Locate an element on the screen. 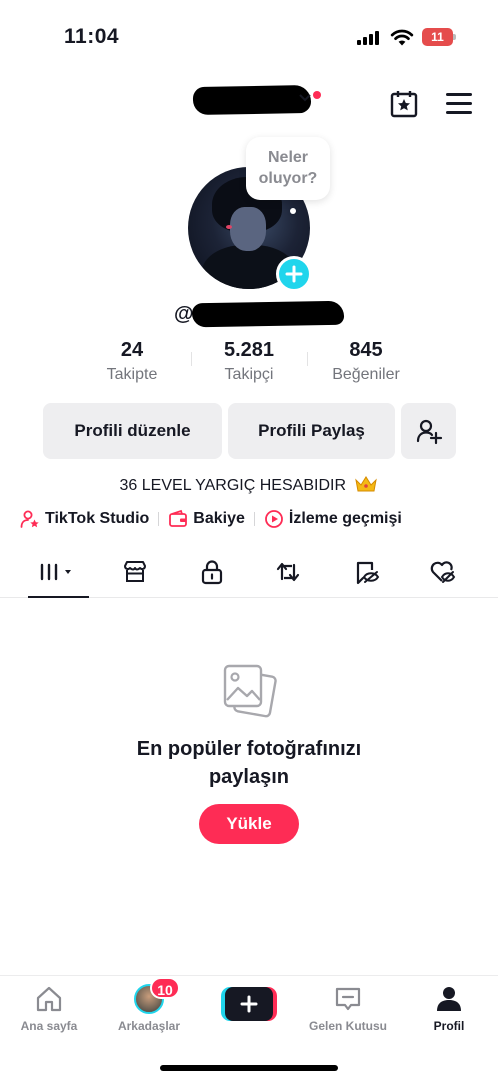 Image resolution: width=498 pixels, height=1080 pixels. nav-friends: Arkadaşlar is located at coordinates (149, 1008).